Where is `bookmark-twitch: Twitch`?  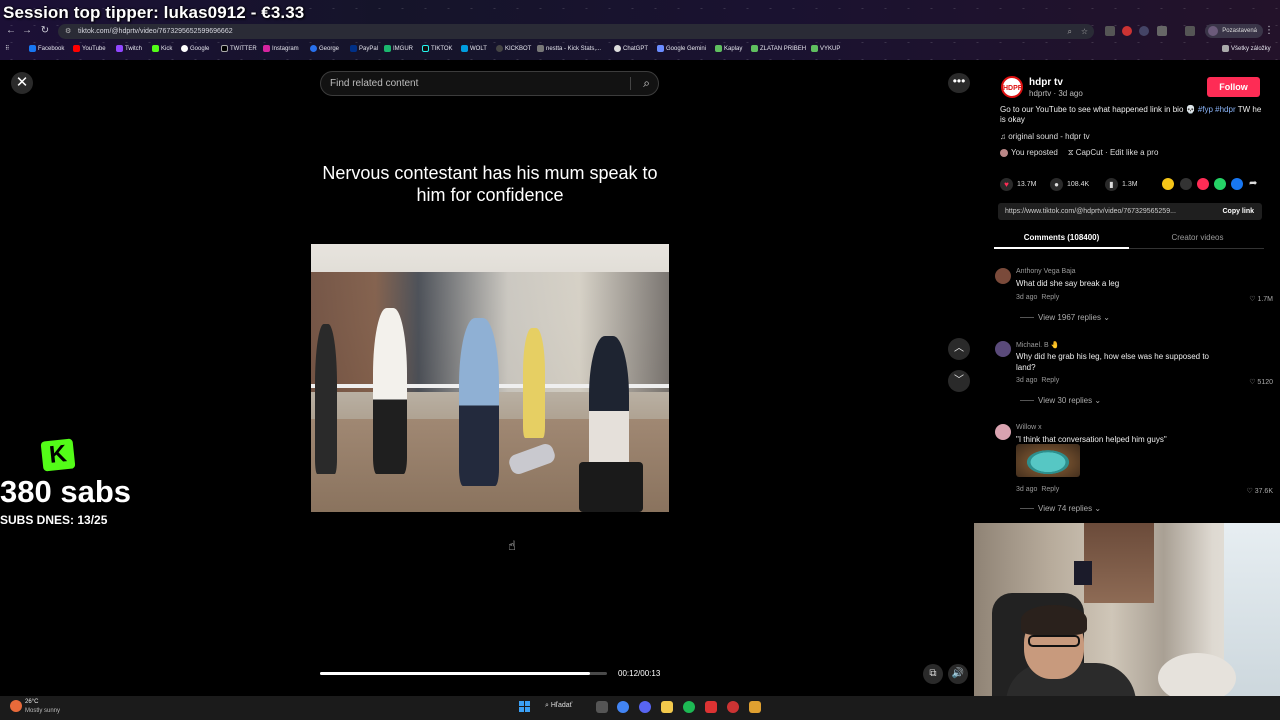
bookmark-twitch: Twitch is located at coordinates (129, 48).